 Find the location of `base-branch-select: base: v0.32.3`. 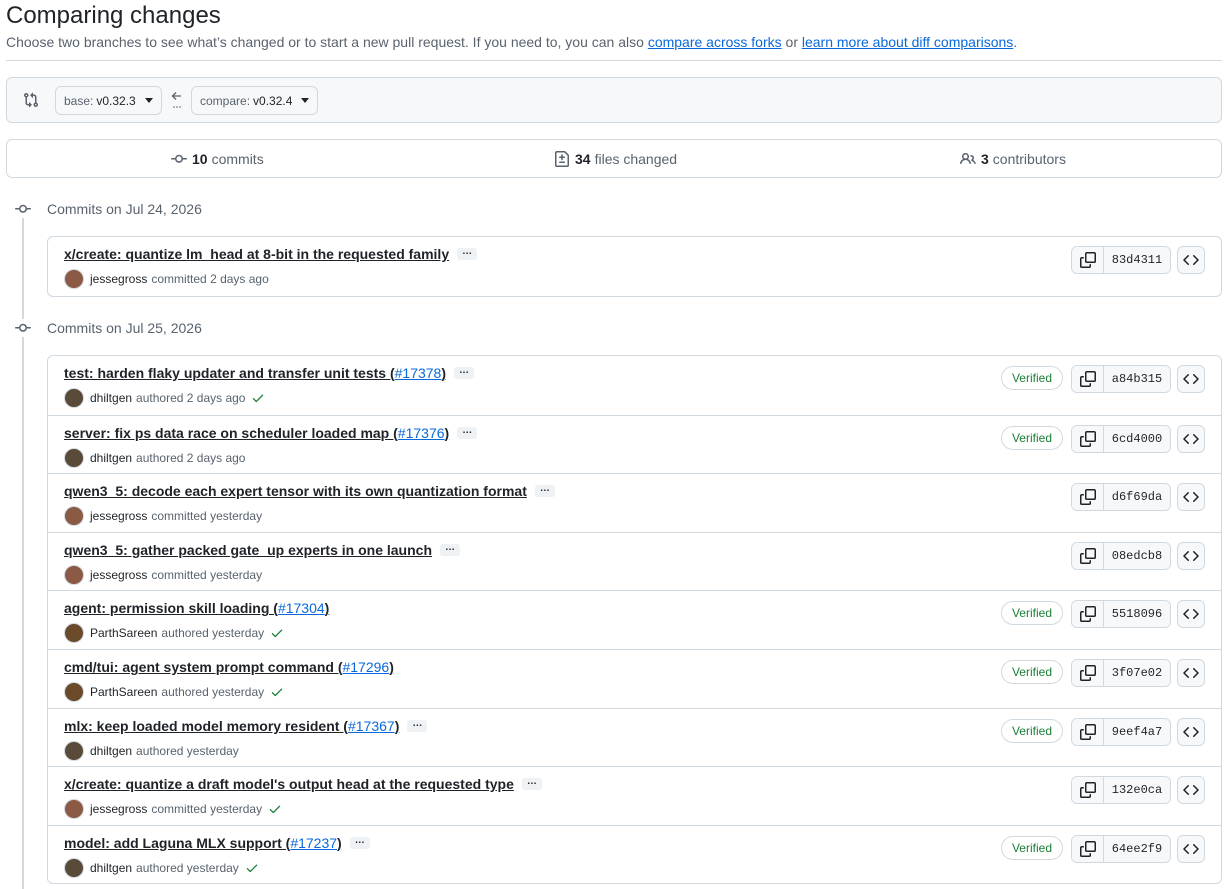

base-branch-select: base: v0.32.3 is located at coordinates (108, 100).